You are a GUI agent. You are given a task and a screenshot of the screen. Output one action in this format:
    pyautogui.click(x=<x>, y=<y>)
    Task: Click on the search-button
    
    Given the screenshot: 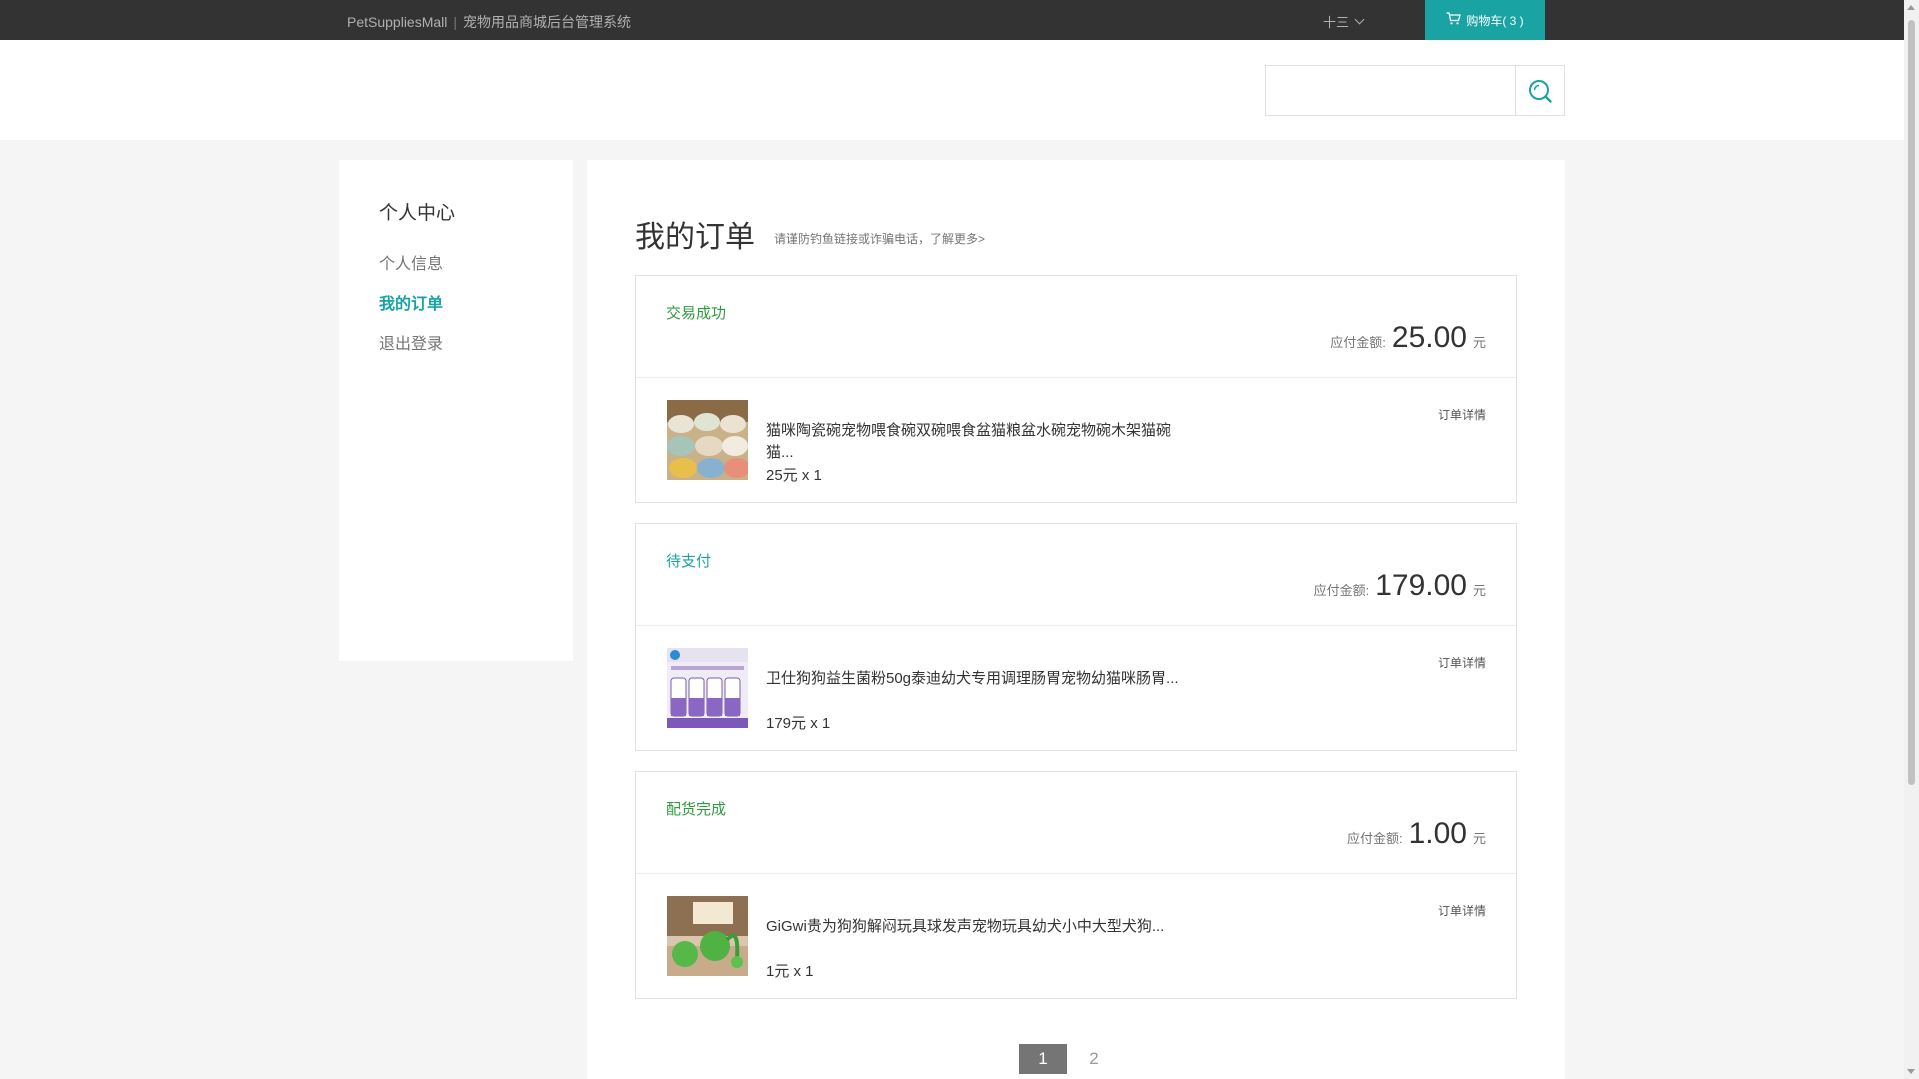 What is the action you would take?
    pyautogui.click(x=1540, y=90)
    